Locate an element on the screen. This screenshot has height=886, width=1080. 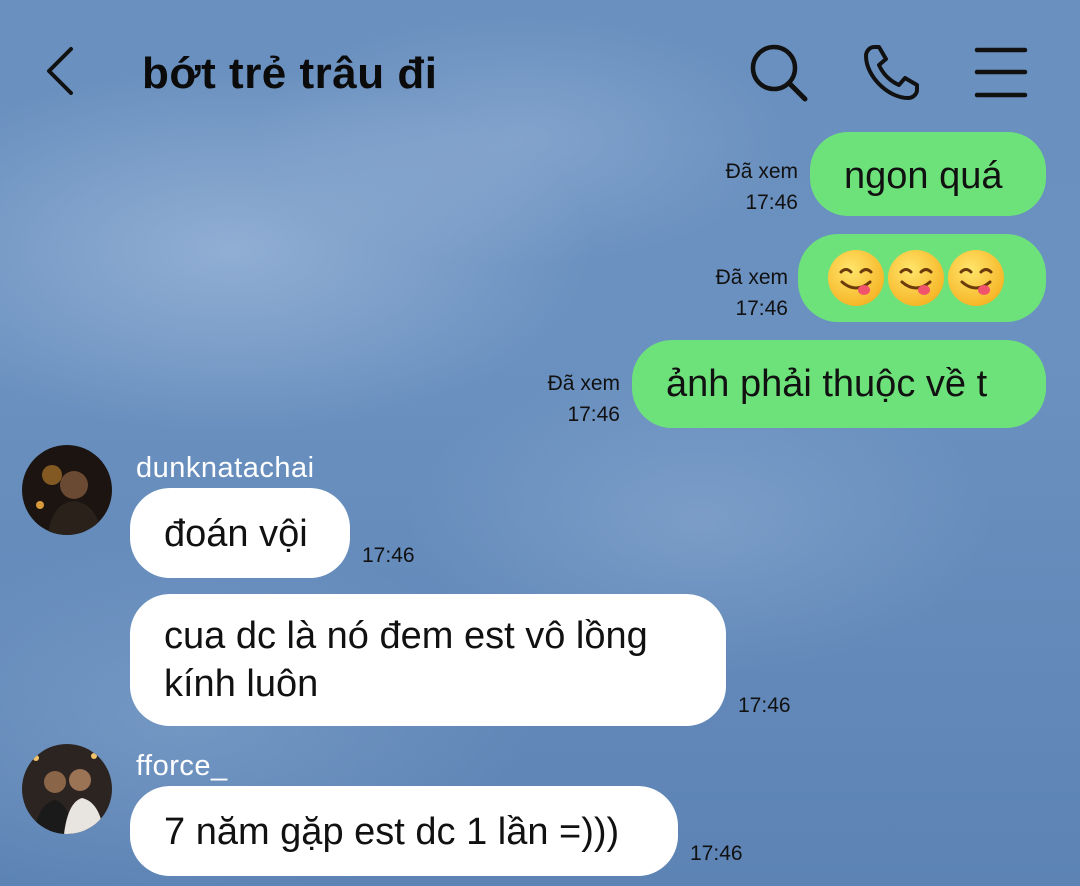
message-bubble: đoán vội is located at coordinates (240, 533).